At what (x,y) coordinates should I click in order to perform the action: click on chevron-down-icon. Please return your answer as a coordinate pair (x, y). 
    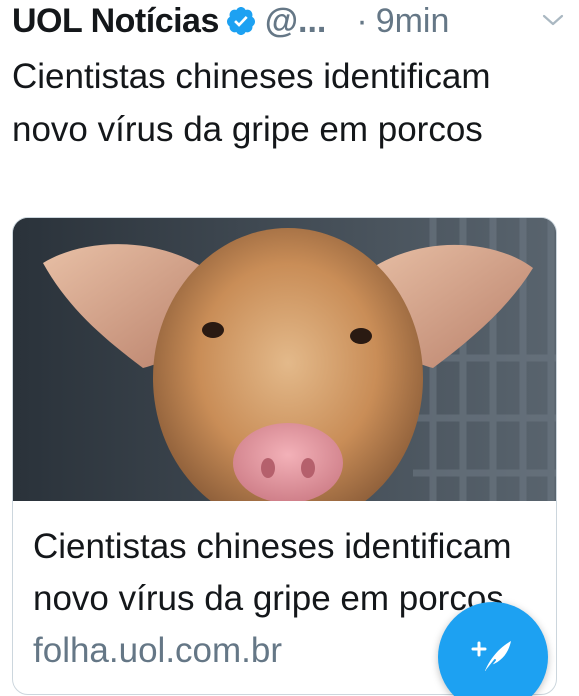
    Looking at the image, I should click on (553, 20).